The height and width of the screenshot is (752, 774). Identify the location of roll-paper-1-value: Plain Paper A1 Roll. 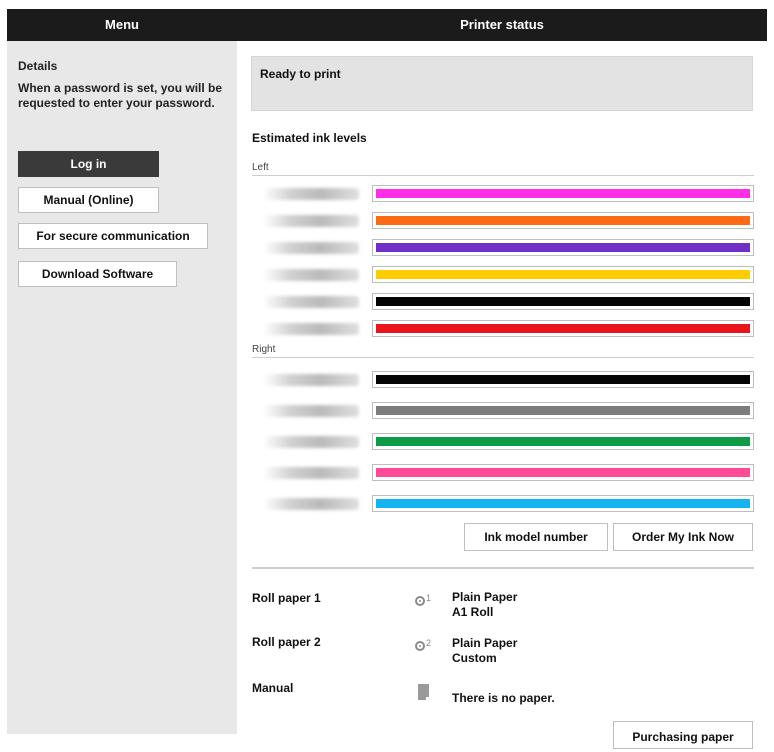
(484, 605).